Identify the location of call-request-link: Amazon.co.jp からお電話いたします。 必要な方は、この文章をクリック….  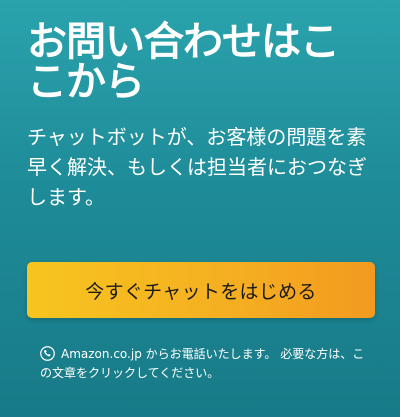
(205, 364).